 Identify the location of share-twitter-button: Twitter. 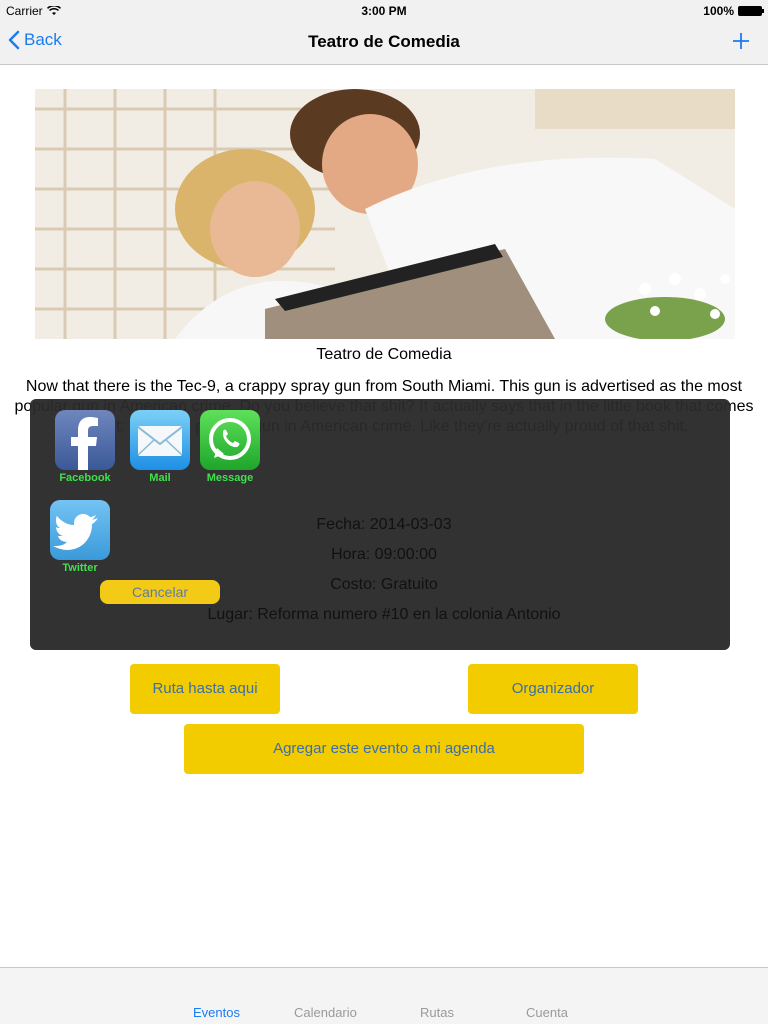
(80, 537).